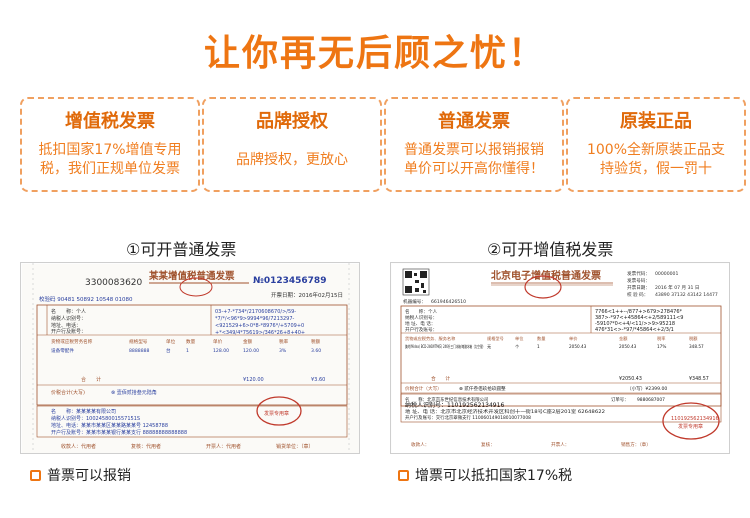 This screenshot has width=750, height=518. I want to click on card-title: 普通发票, so click(474, 121).